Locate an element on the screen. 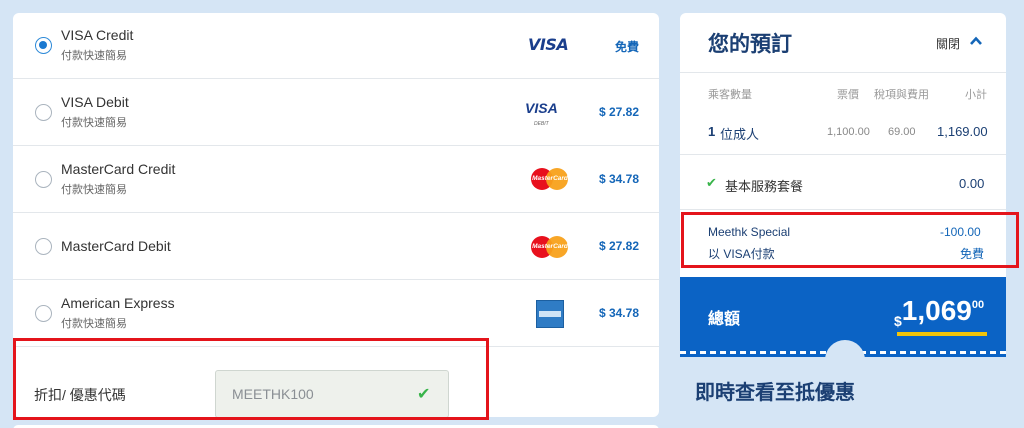  radio-visa-debit is located at coordinates (43, 112).